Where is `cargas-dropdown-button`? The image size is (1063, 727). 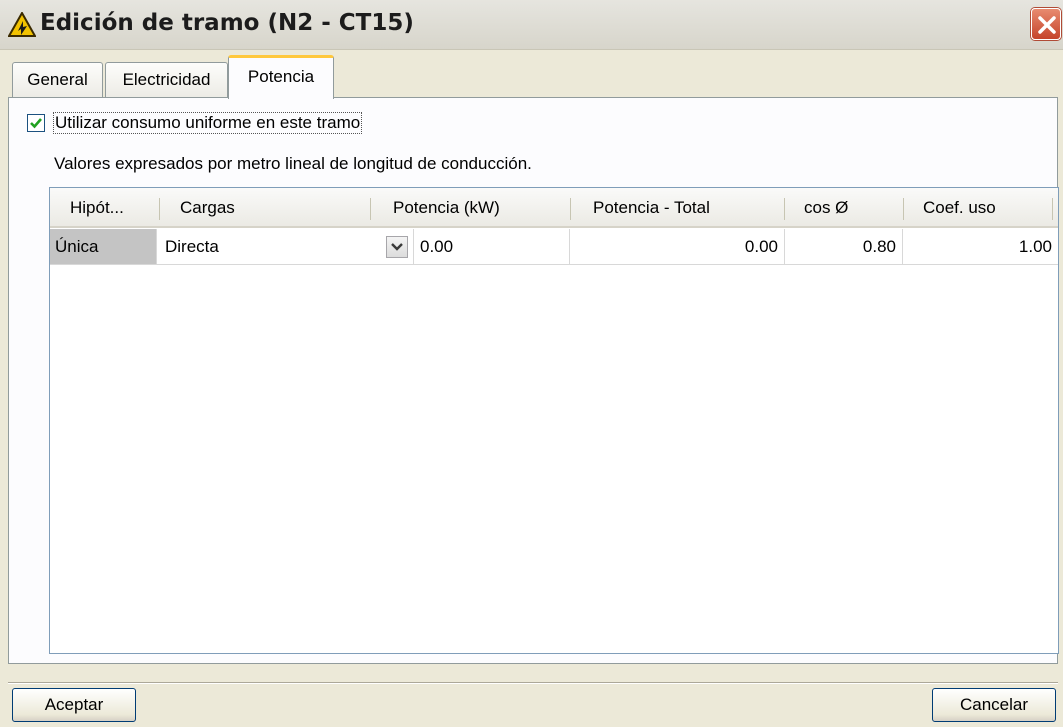
cargas-dropdown-button is located at coordinates (397, 247).